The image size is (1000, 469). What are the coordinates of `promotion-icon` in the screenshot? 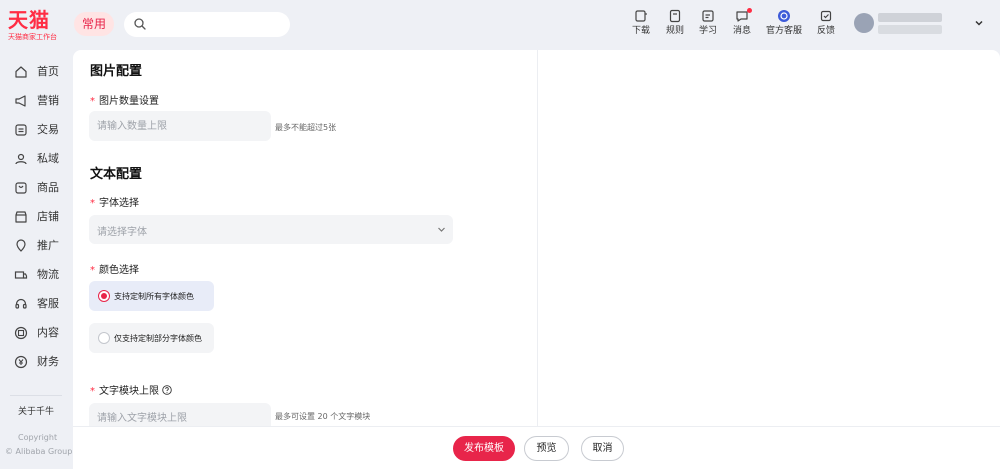 It's located at (21, 245).